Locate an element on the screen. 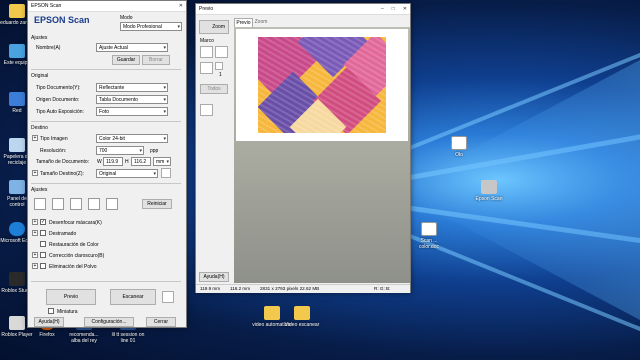  guardar-button: Guardar is located at coordinates (126, 60).